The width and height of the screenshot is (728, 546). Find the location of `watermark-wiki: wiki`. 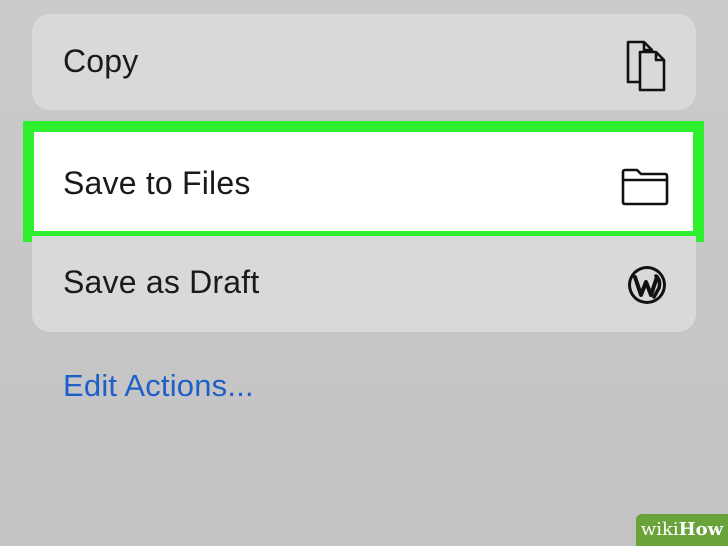

watermark-wiki: wiki is located at coordinates (659, 529).